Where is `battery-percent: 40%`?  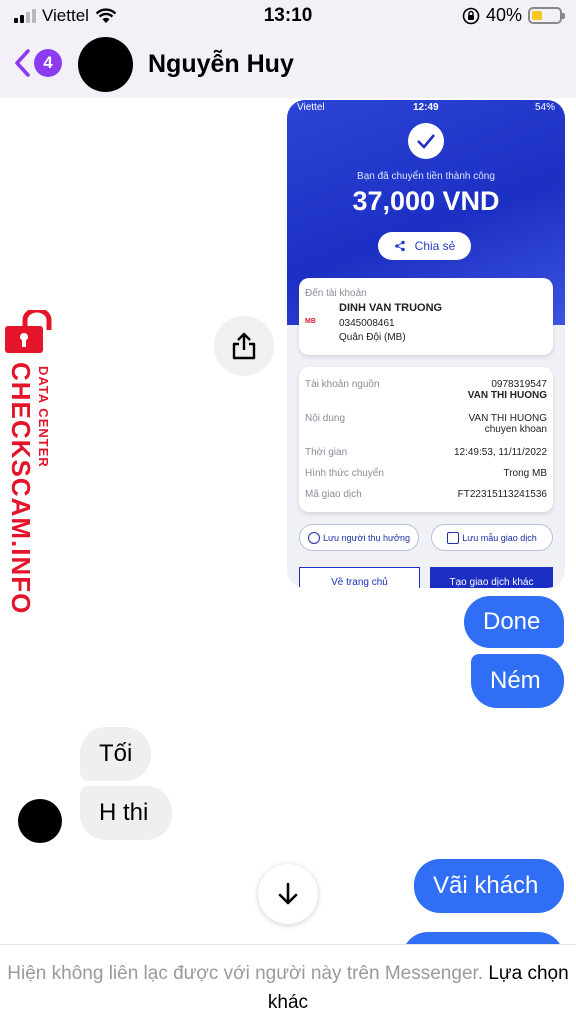
battery-percent: 40% is located at coordinates (503, 15).